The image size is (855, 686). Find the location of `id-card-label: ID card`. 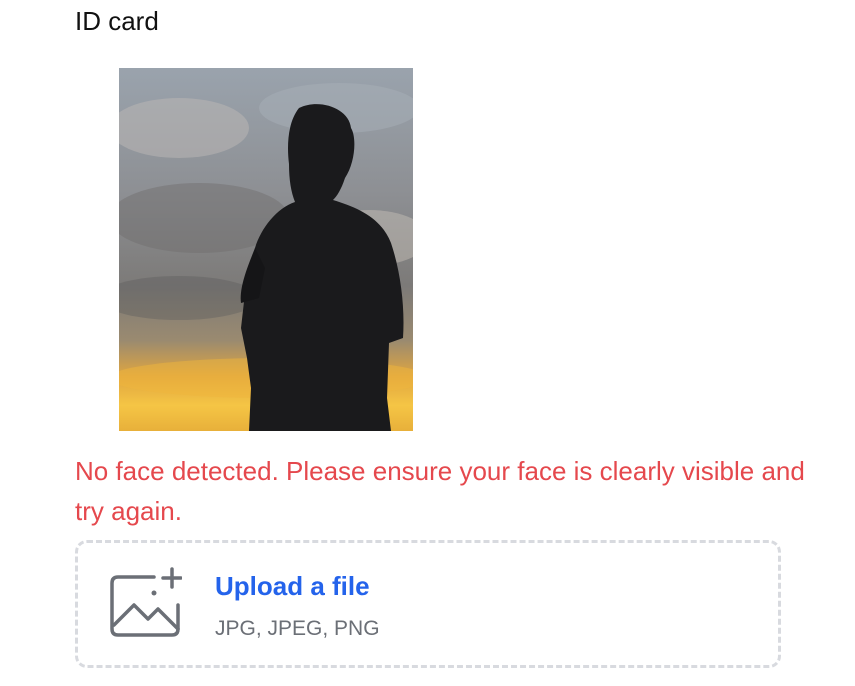

id-card-label: ID card is located at coordinates (117, 21).